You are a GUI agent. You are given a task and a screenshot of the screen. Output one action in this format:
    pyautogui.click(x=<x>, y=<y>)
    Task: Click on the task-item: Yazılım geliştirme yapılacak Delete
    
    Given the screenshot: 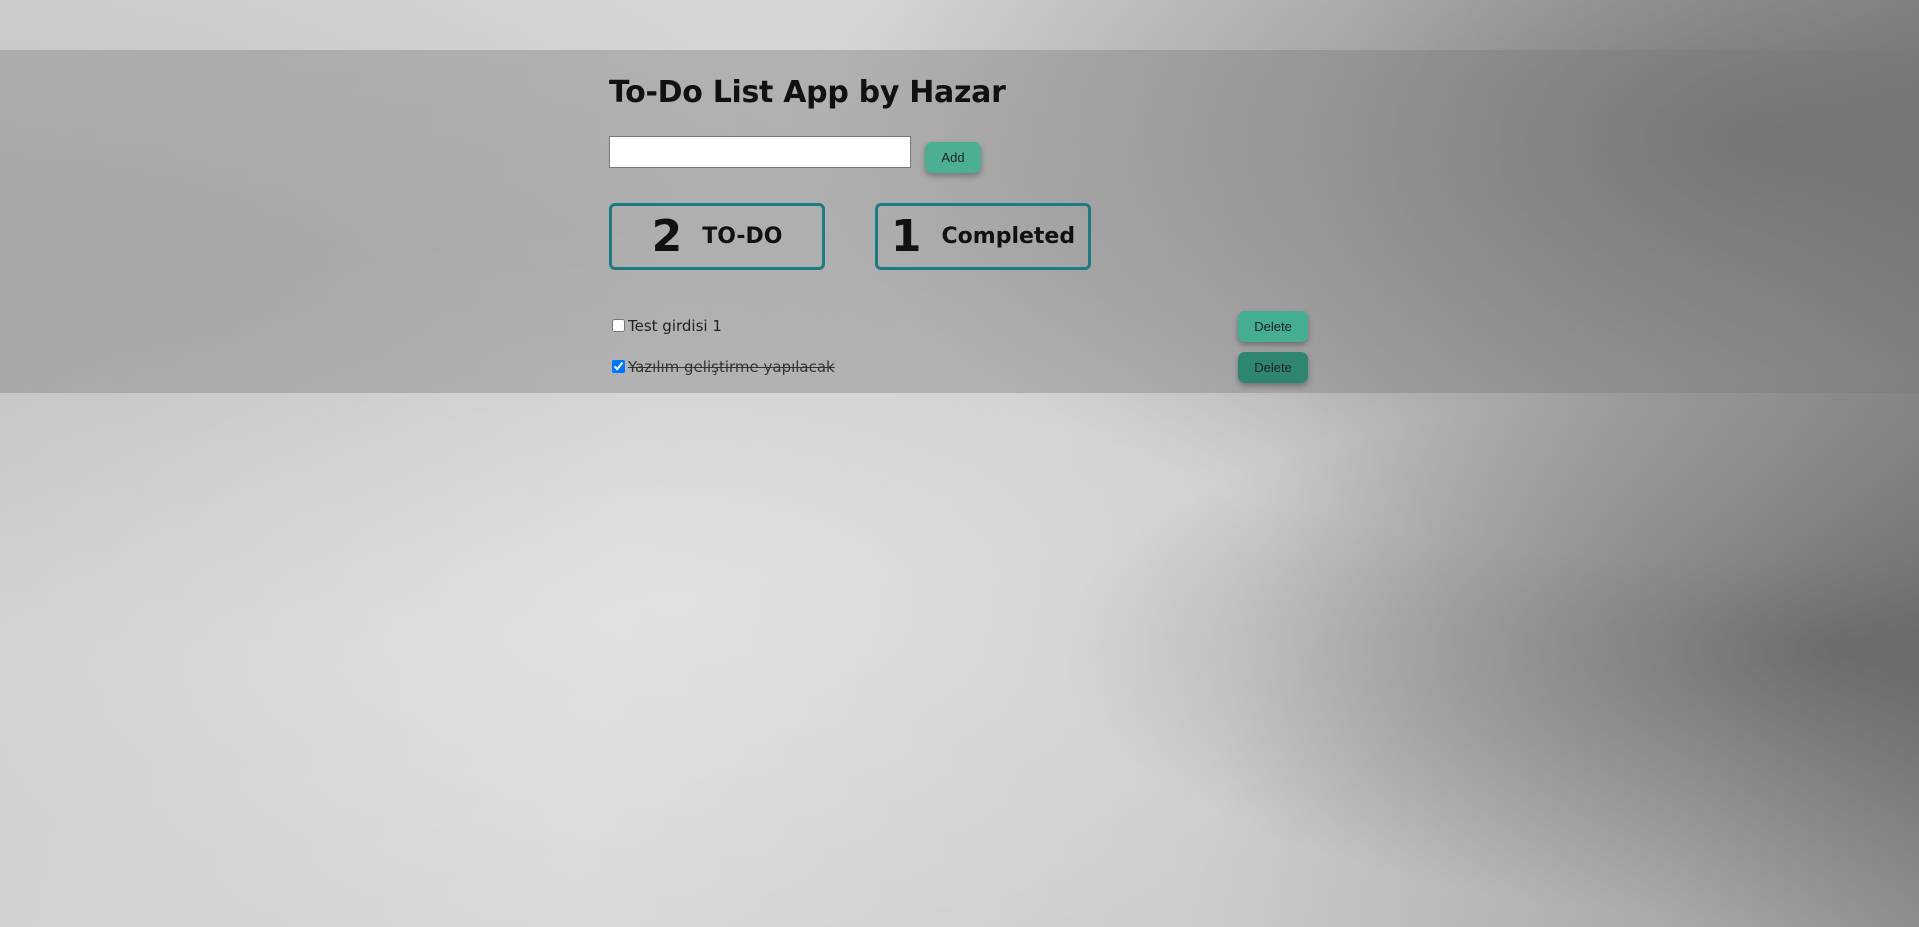 What is the action you would take?
    pyautogui.click(x=959, y=368)
    